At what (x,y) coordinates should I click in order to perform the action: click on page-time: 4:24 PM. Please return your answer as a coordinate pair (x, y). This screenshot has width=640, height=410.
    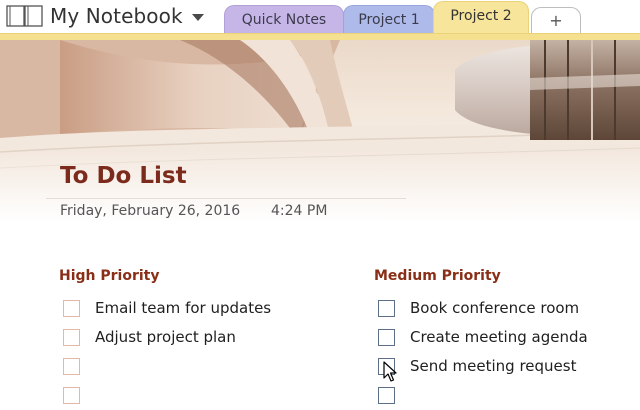
    Looking at the image, I should click on (299, 211).